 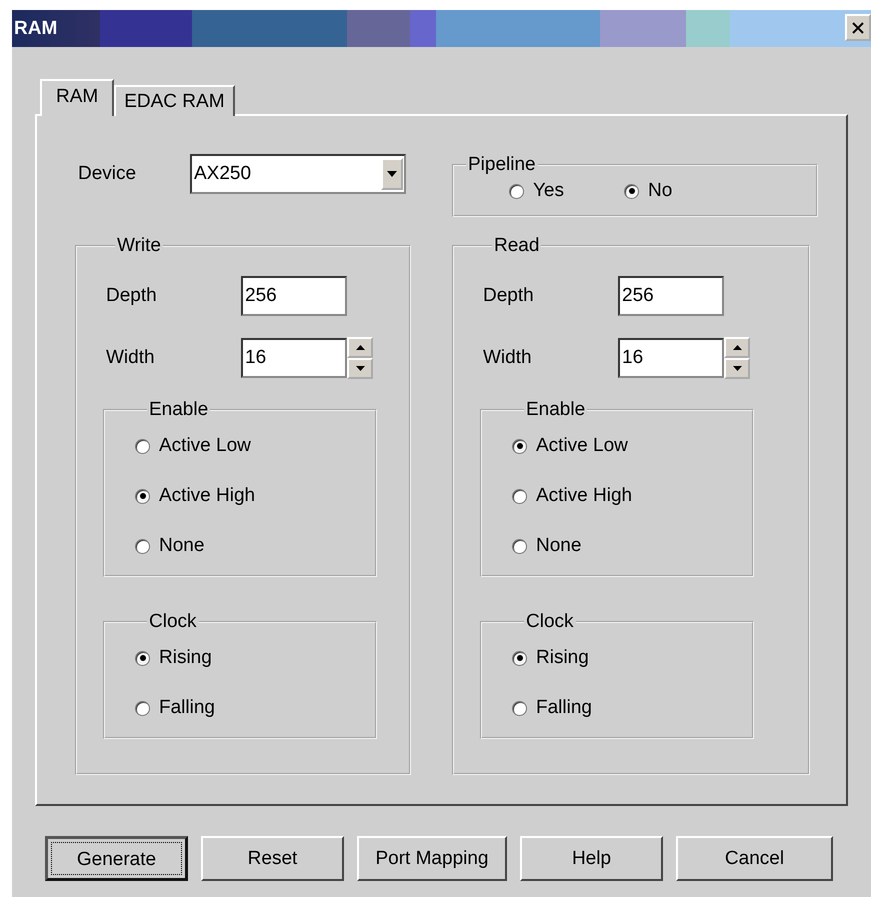 What do you see at coordinates (107, 174) in the screenshot?
I see `device-label: Device` at bounding box center [107, 174].